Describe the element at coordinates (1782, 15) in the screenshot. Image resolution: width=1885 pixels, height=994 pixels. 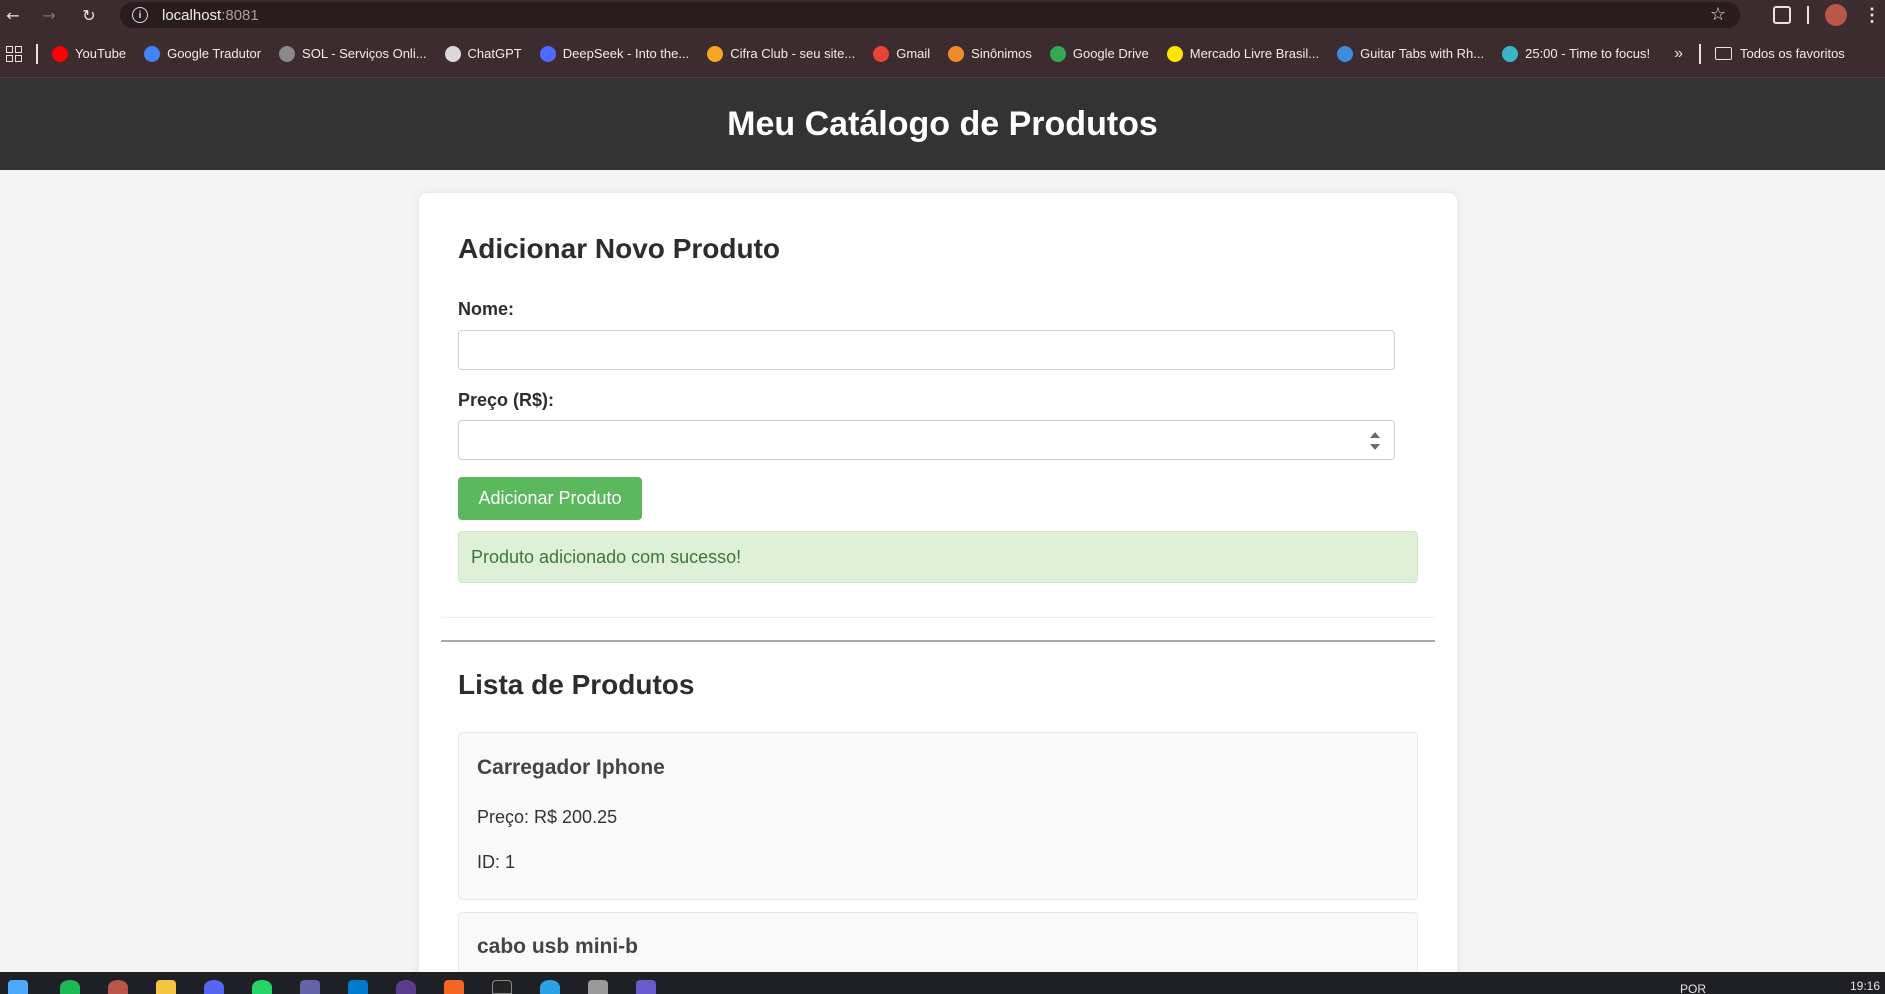
I see `extensions-icon` at that location.